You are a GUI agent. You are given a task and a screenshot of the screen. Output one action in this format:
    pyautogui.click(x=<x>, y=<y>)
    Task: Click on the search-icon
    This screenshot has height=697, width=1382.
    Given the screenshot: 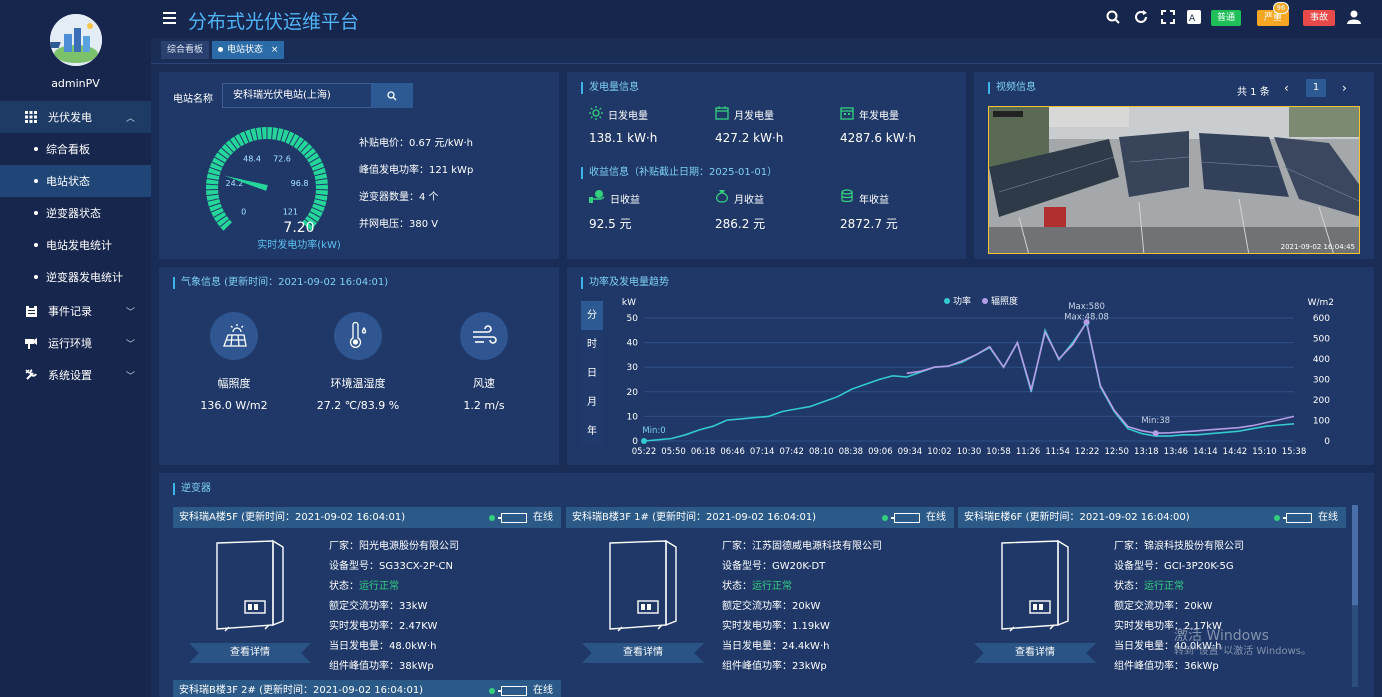 What is the action you would take?
    pyautogui.click(x=1113, y=18)
    